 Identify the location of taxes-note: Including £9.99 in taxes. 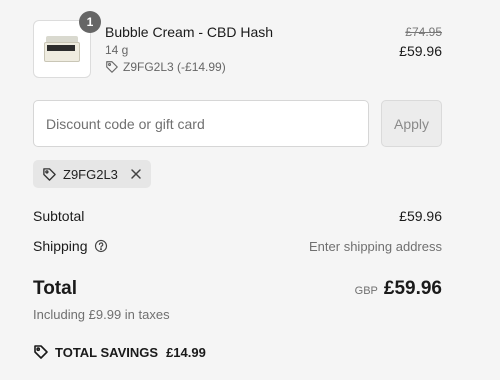
(101, 314).